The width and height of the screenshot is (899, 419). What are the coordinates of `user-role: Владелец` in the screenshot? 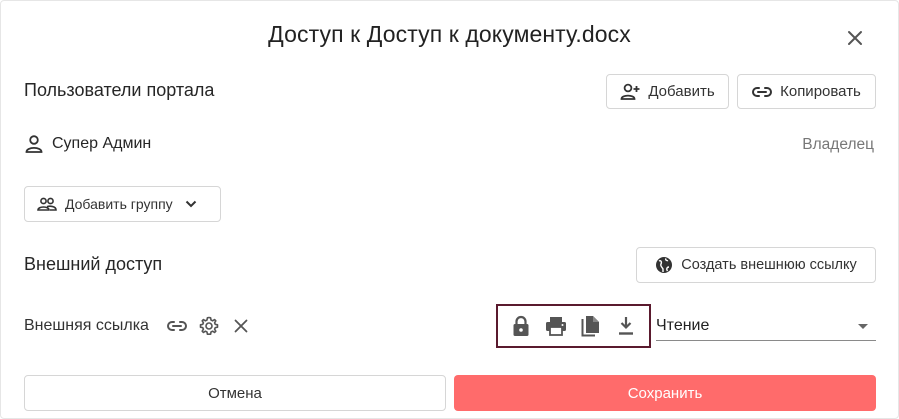 It's located at (838, 144).